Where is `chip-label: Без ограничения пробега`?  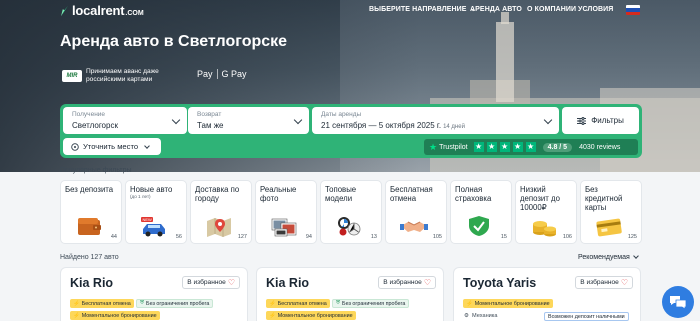 chip-label: Без ограничения пробега is located at coordinates (178, 303).